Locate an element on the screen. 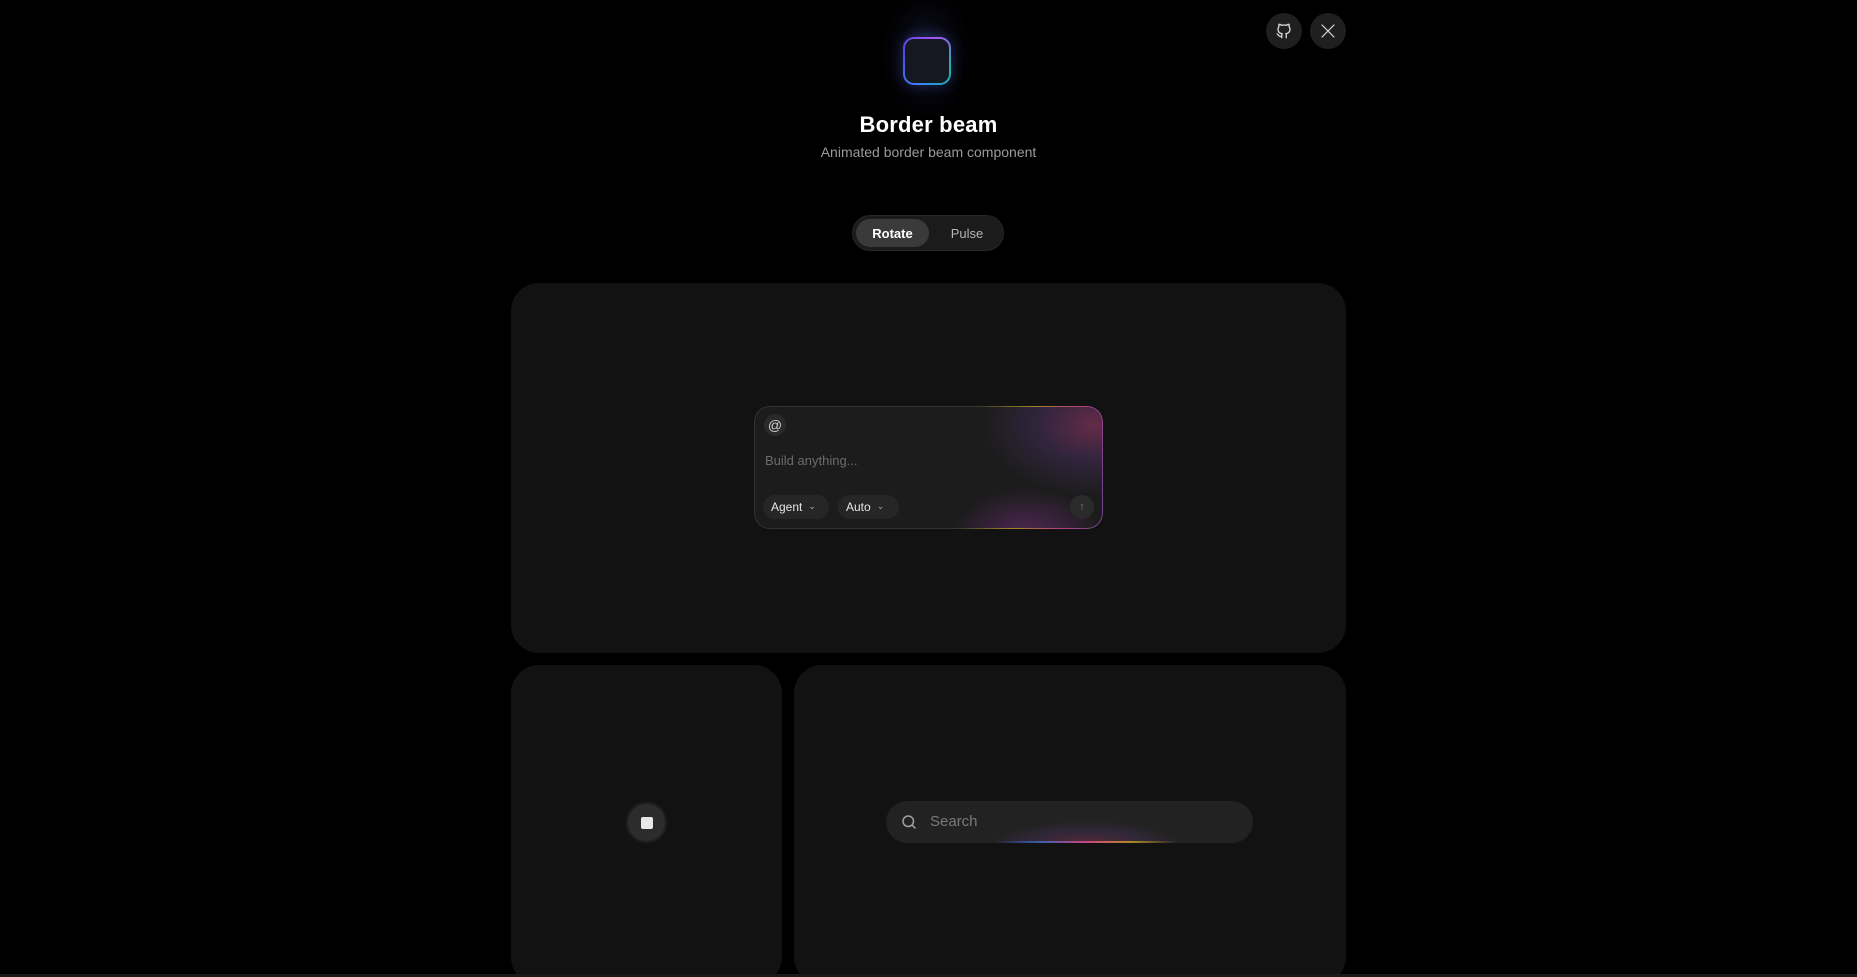 This screenshot has width=1857, height=977. search-bar: Search is located at coordinates (1069, 822).